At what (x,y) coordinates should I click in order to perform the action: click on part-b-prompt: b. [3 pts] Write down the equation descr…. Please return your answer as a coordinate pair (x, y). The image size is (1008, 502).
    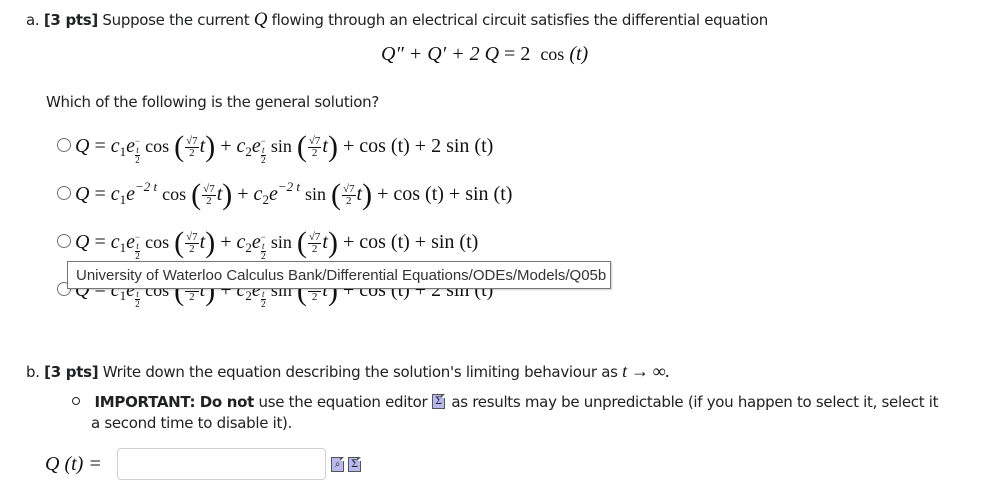
    Looking at the image, I should click on (348, 371).